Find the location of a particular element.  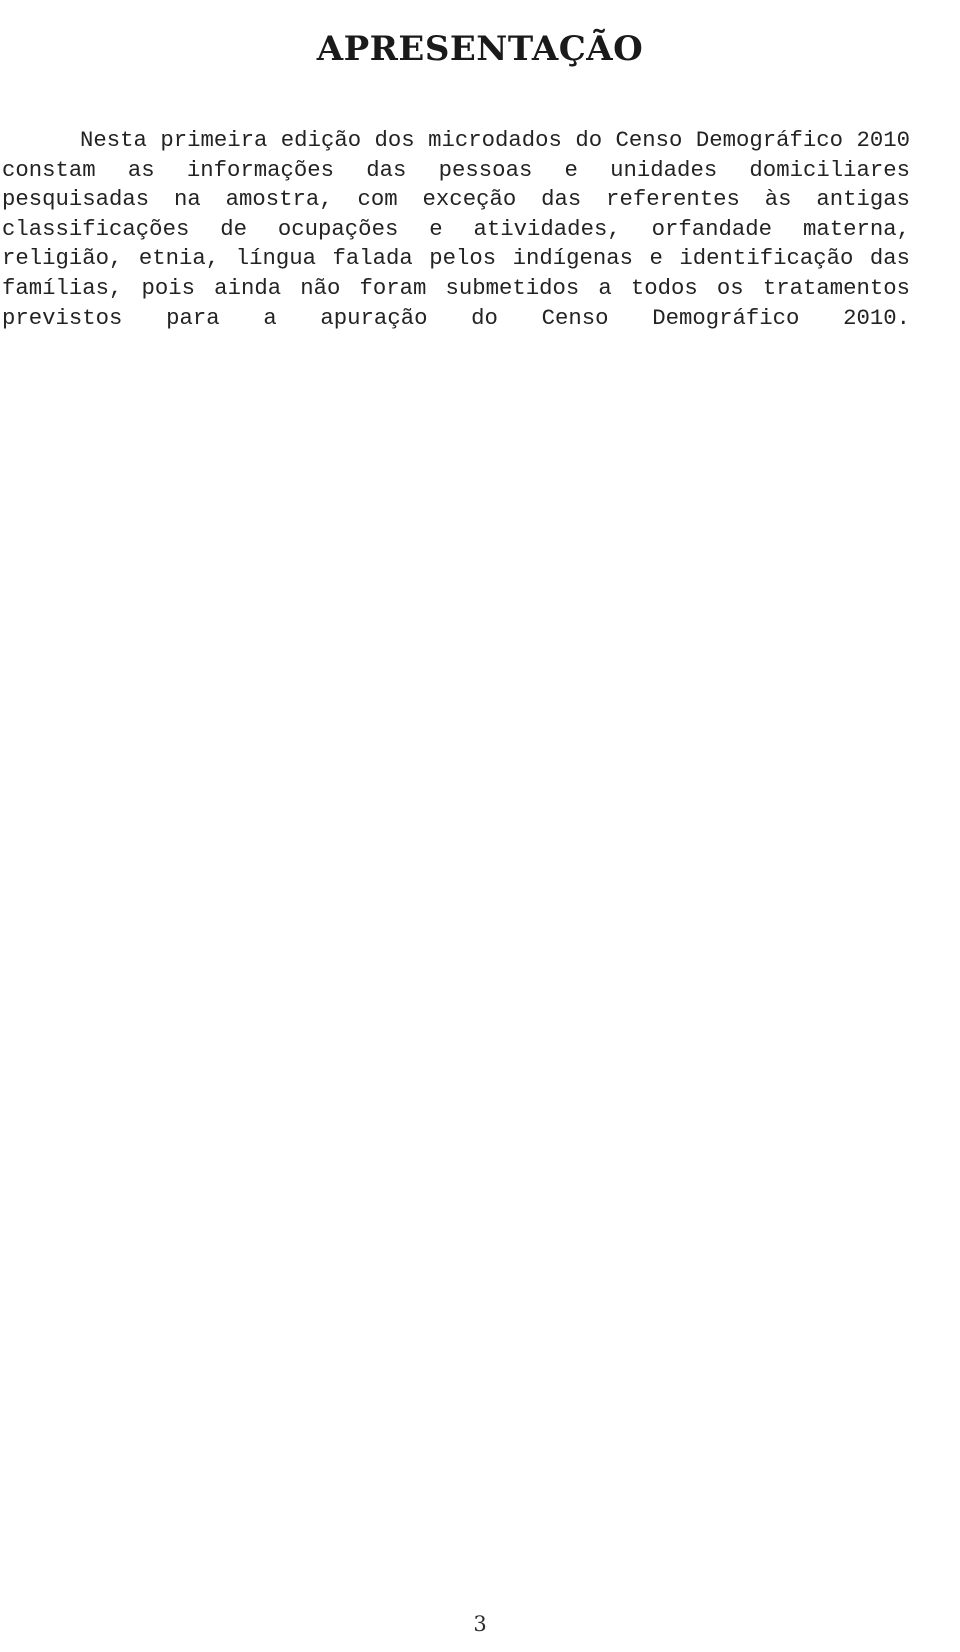

page-number: 3 is located at coordinates (480, 1624).